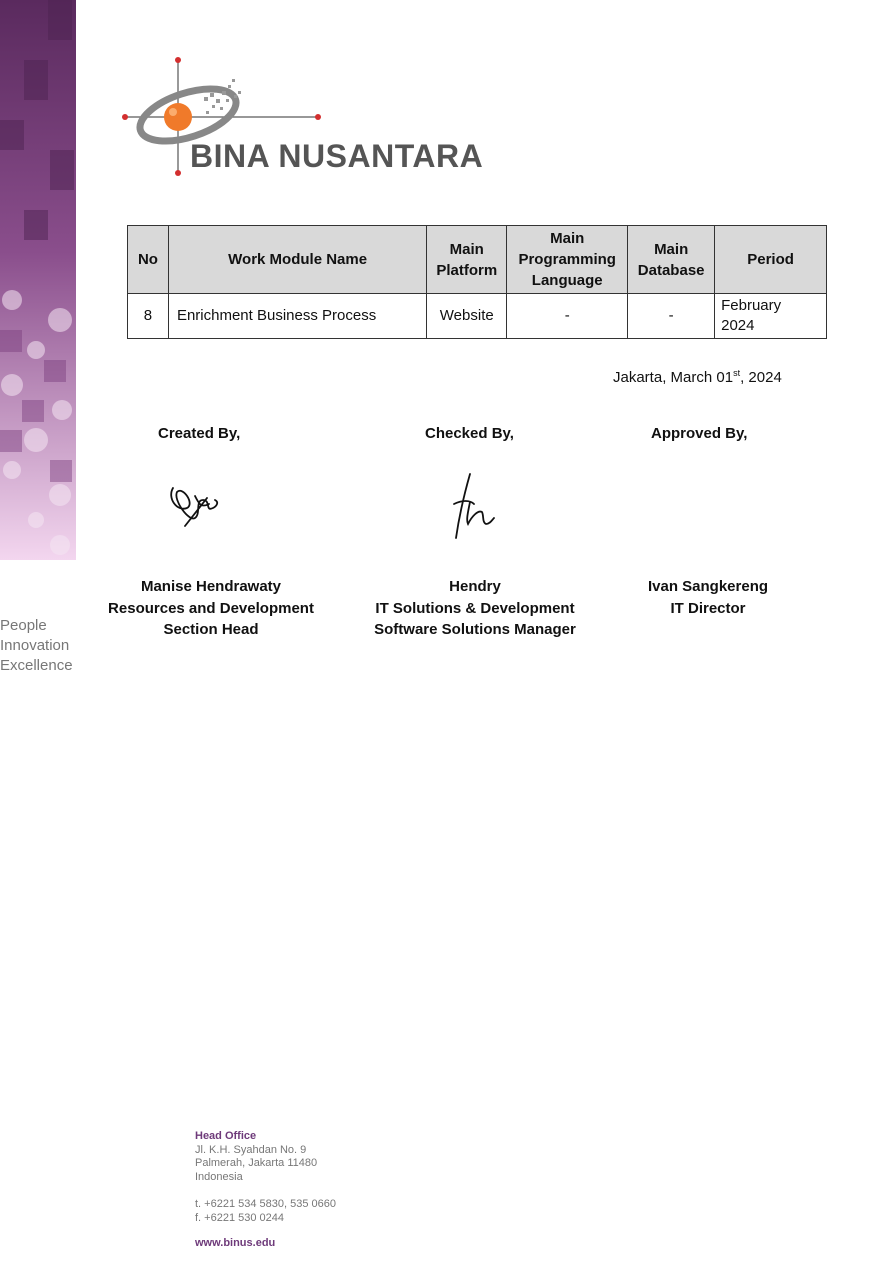 This screenshot has width=879, height=1280. Describe the element at coordinates (219, 1176) in the screenshot. I see `footer-address-line: Indonesia` at that location.